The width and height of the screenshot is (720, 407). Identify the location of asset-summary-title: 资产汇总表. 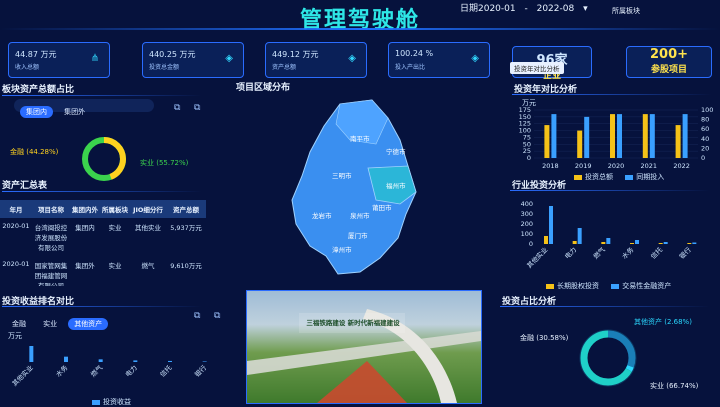
(25, 186).